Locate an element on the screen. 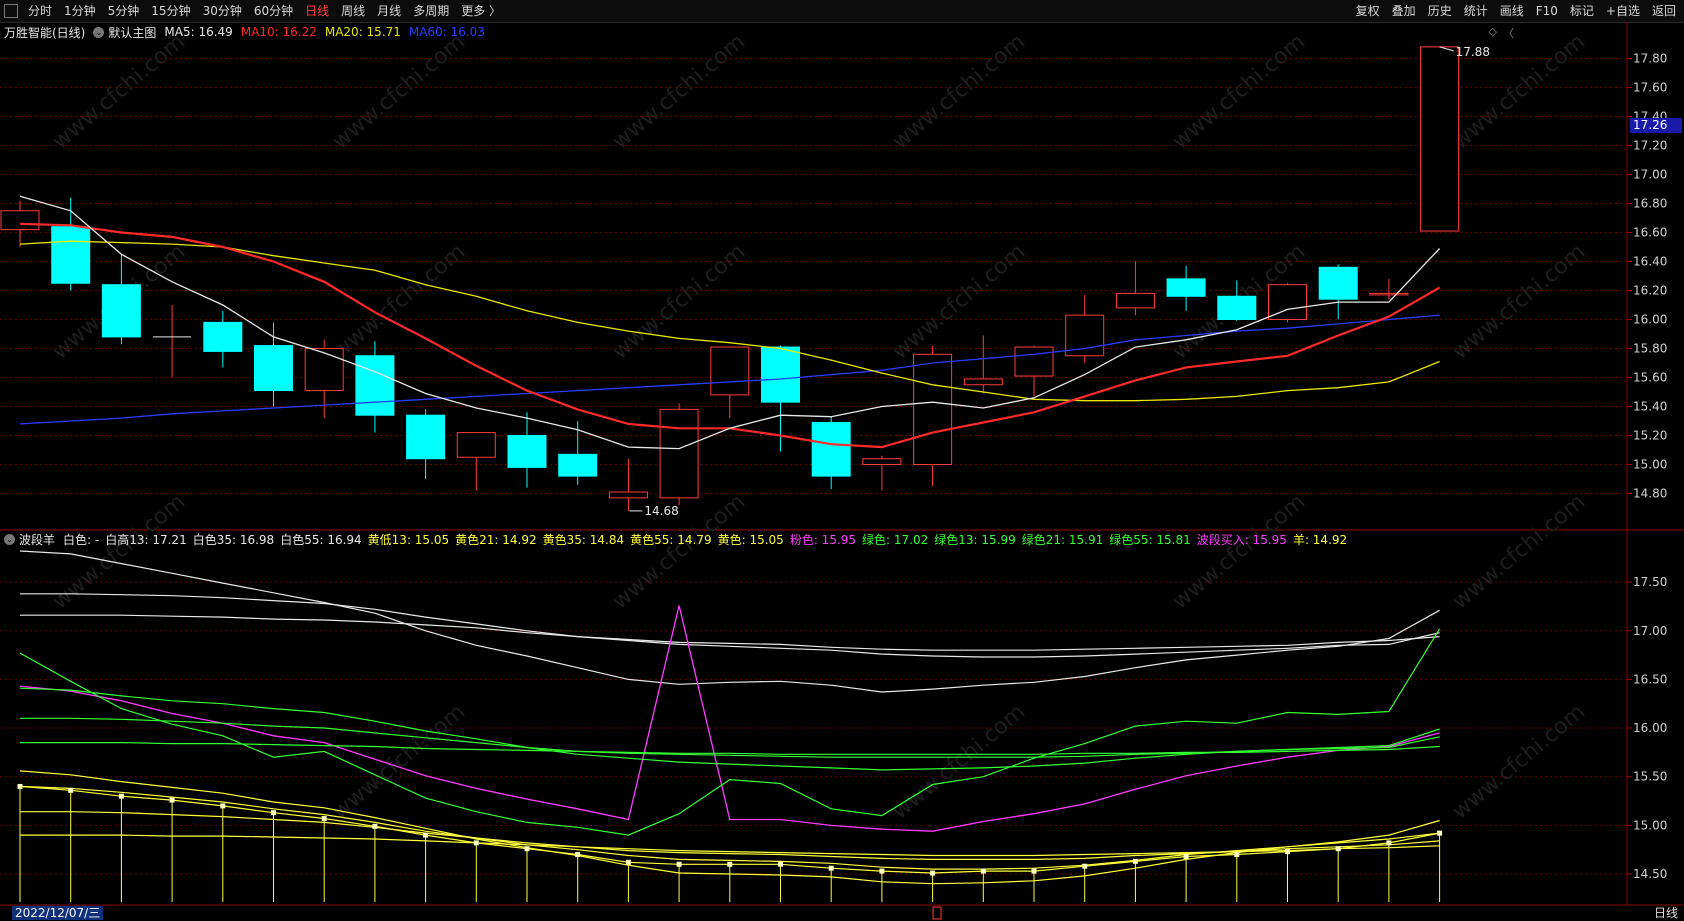 The height and width of the screenshot is (921, 1684). ma60-value: MA60: 16.03 is located at coordinates (446, 32).